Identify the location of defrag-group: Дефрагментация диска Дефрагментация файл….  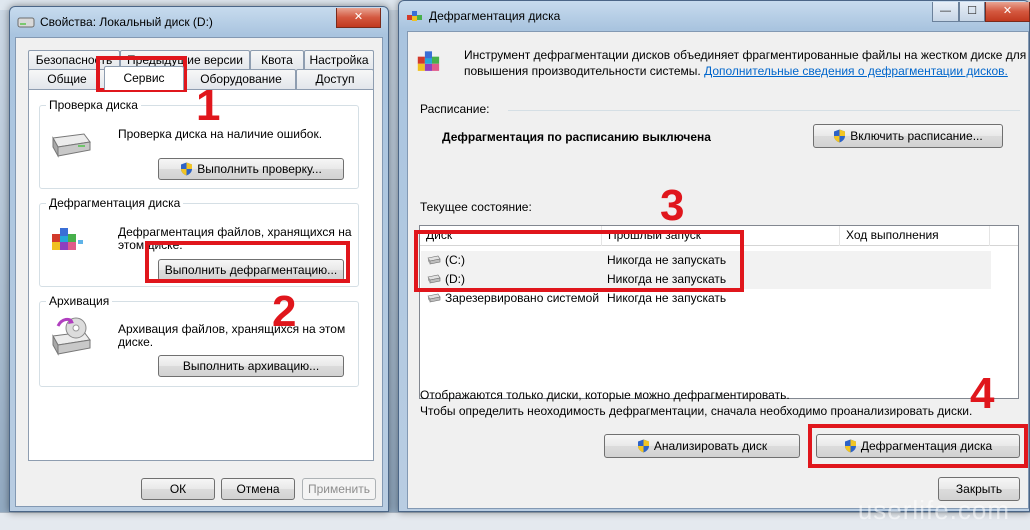
(199, 241).